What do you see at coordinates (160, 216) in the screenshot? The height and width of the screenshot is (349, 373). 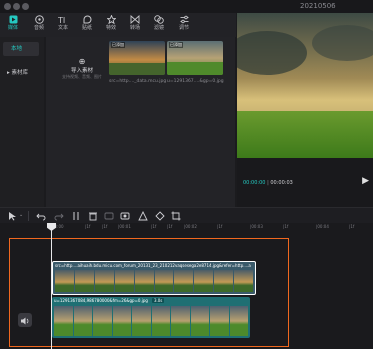 I see `mask-icon` at bounding box center [160, 216].